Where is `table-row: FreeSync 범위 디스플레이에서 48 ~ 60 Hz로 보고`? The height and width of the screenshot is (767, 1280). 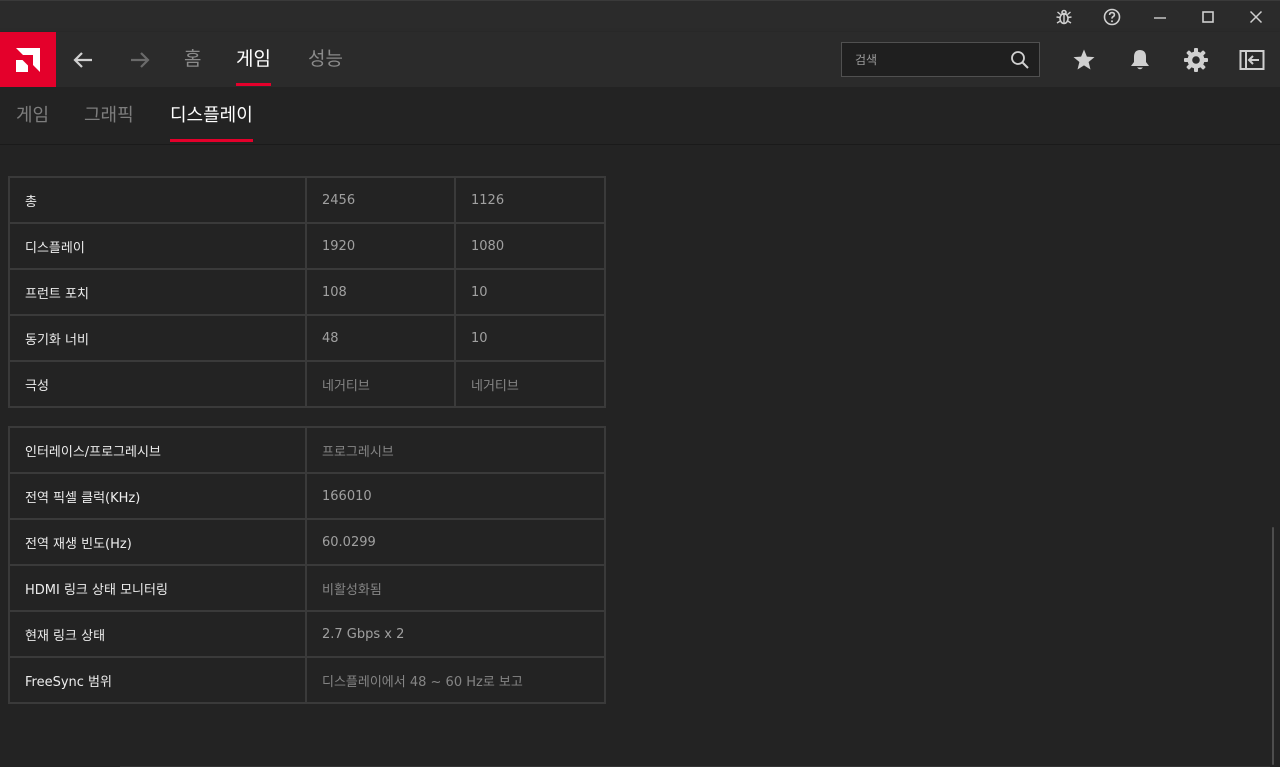 table-row: FreeSync 범위 디스플레이에서 48 ~ 60 Hz로 보고 is located at coordinates (307, 680).